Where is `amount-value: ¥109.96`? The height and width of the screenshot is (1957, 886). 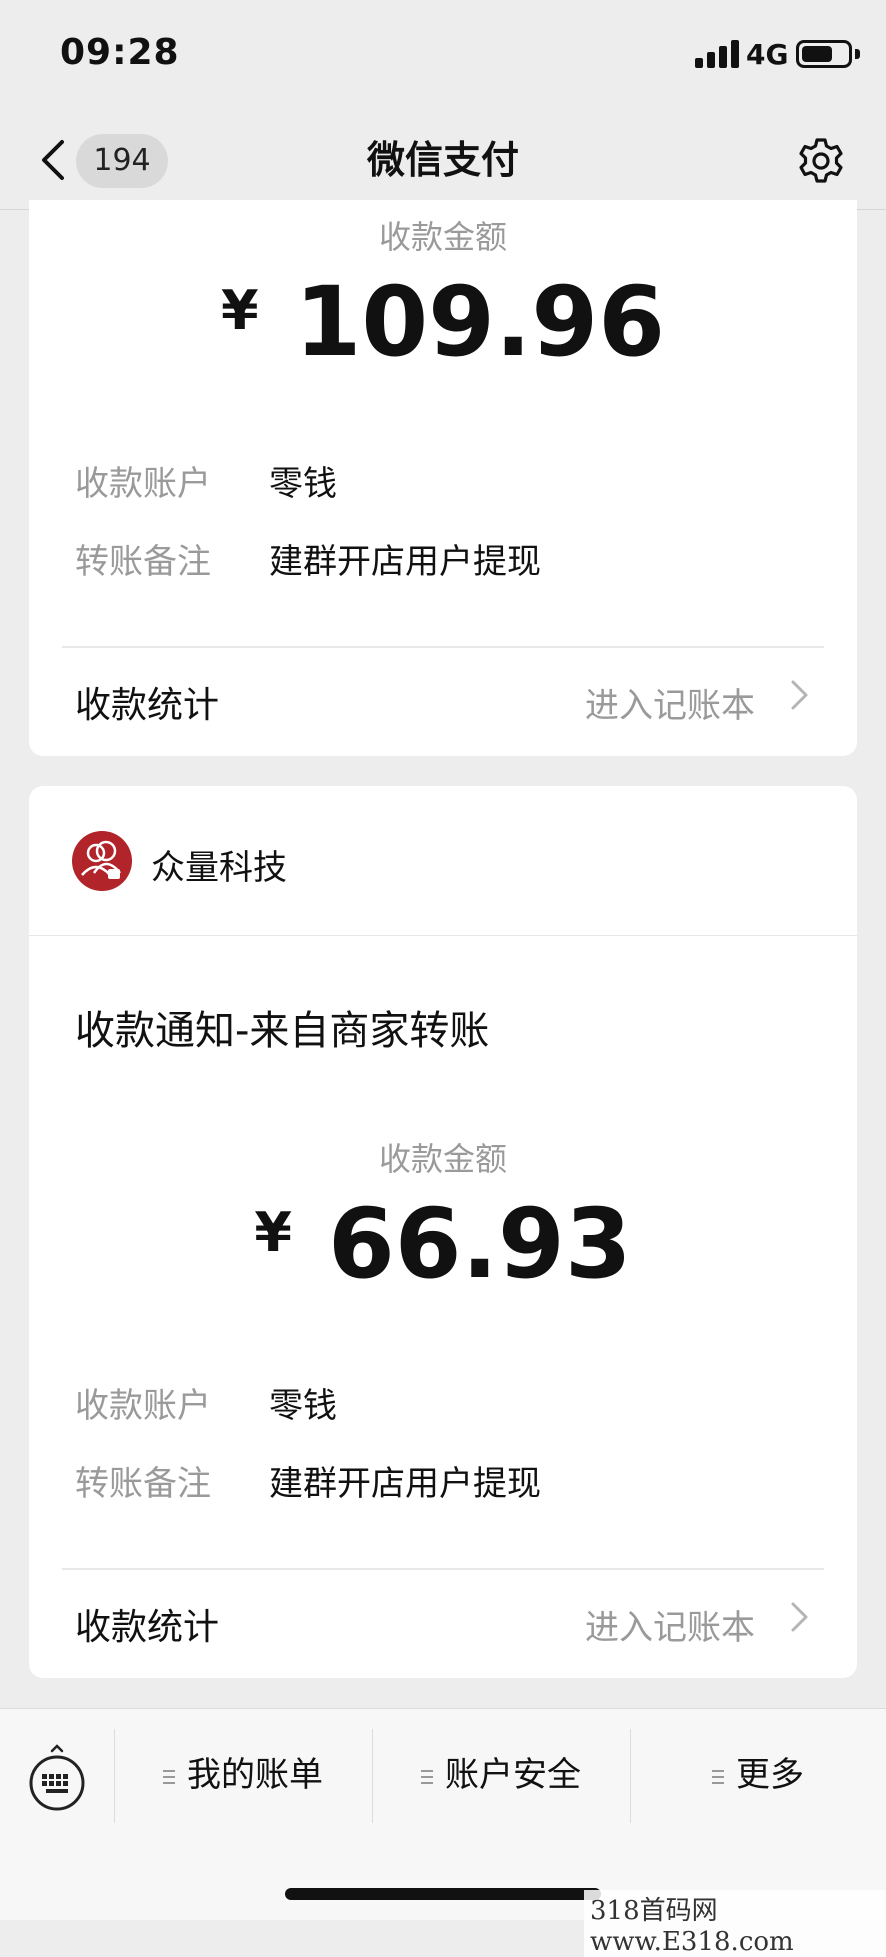 amount-value: ¥109.96 is located at coordinates (443, 322).